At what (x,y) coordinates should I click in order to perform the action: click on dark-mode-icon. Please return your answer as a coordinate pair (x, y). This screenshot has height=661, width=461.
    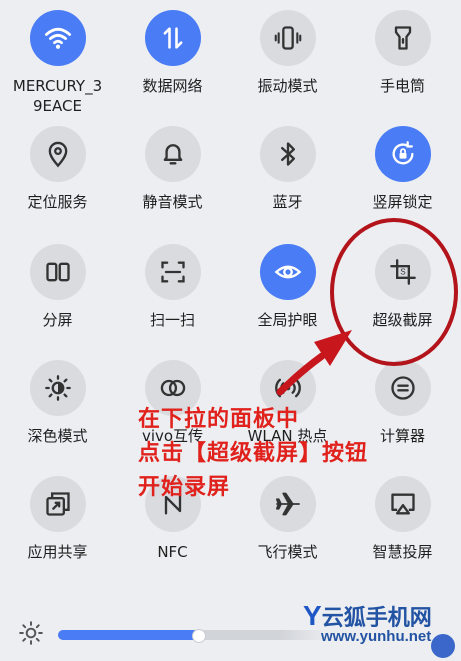
    Looking at the image, I should click on (57, 388).